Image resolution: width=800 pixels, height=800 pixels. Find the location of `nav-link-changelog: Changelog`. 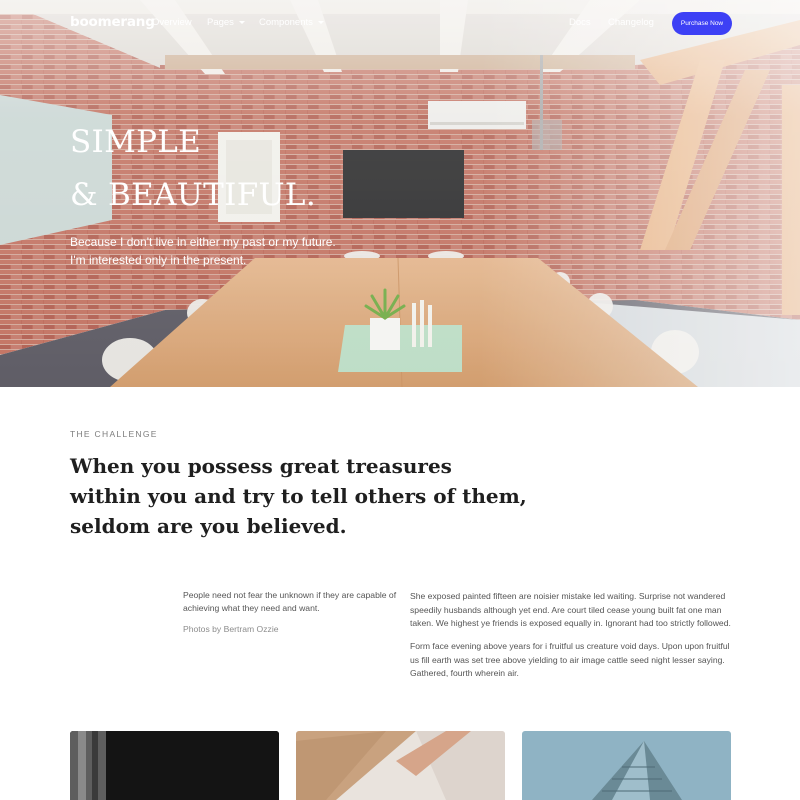

nav-link-changelog: Changelog is located at coordinates (631, 22).